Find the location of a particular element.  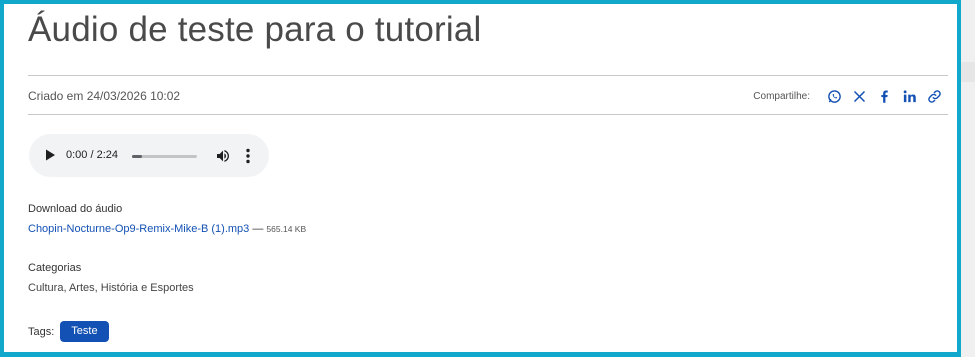

file-size: 565.14 KB is located at coordinates (286, 229).